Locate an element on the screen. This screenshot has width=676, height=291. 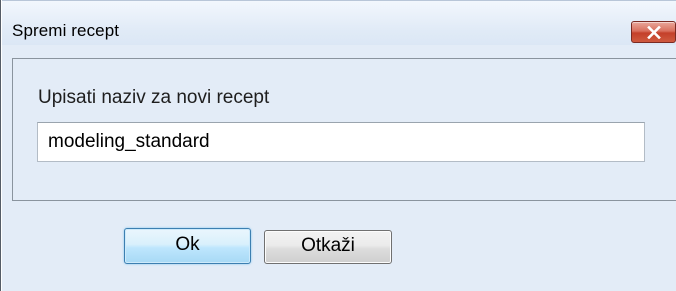
ok-button: Ok is located at coordinates (187, 246).